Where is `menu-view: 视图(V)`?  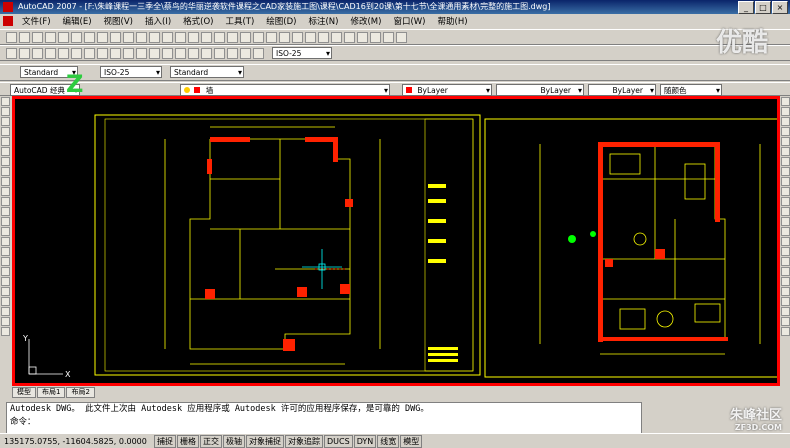
menu-view: 视图(V) is located at coordinates (118, 21).